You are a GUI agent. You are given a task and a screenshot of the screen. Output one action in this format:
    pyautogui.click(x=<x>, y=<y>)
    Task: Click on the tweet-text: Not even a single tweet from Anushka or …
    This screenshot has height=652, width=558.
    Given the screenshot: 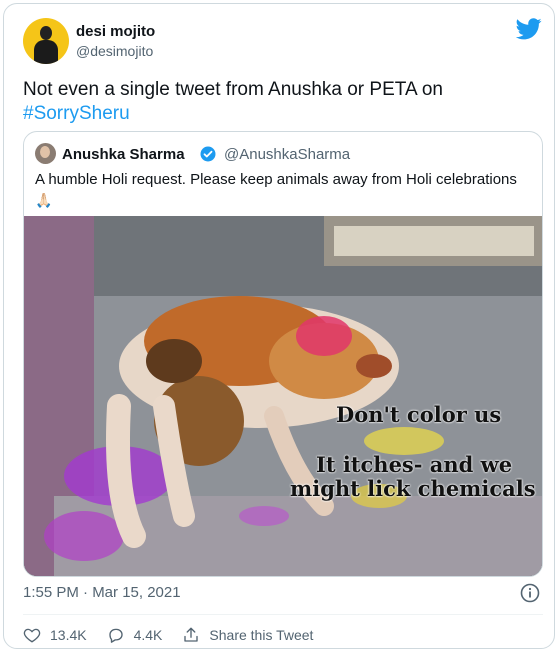 What is the action you would take?
    pyautogui.click(x=278, y=102)
    